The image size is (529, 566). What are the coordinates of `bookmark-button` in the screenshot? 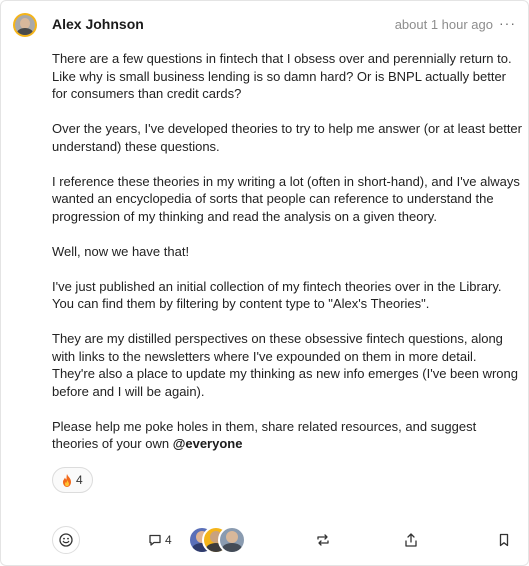 It's located at (504, 540).